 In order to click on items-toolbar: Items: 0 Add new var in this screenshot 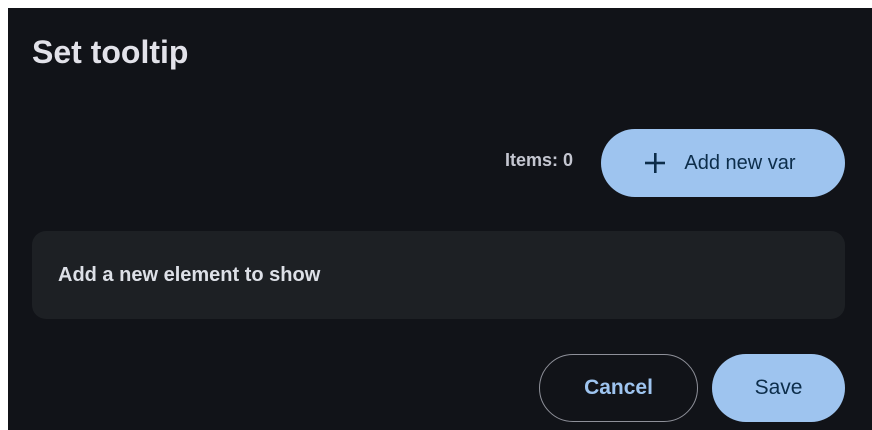, I will do `click(675, 163)`.